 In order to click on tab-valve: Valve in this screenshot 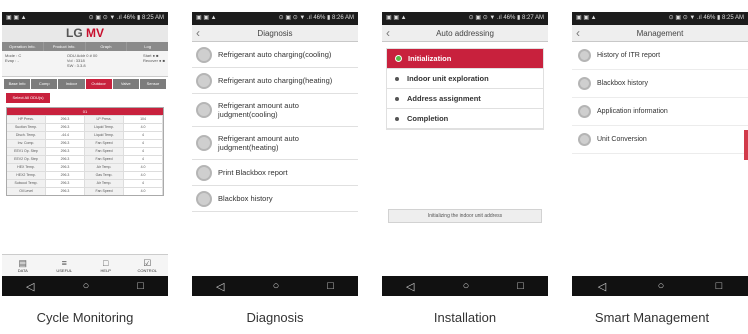, I will do `click(125, 84)`.